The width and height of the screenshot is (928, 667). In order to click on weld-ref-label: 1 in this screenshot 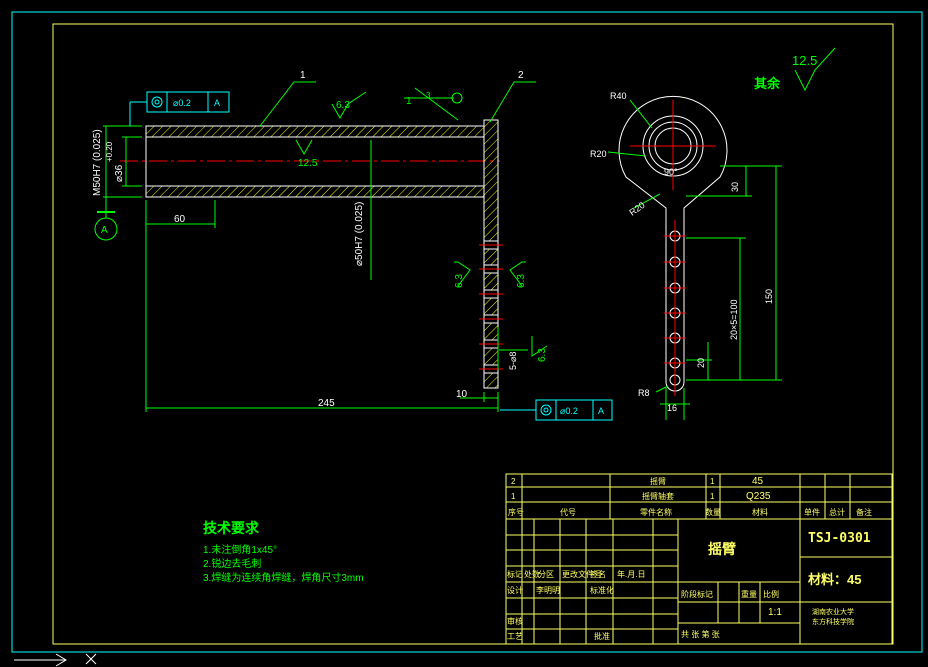, I will do `click(409, 101)`.